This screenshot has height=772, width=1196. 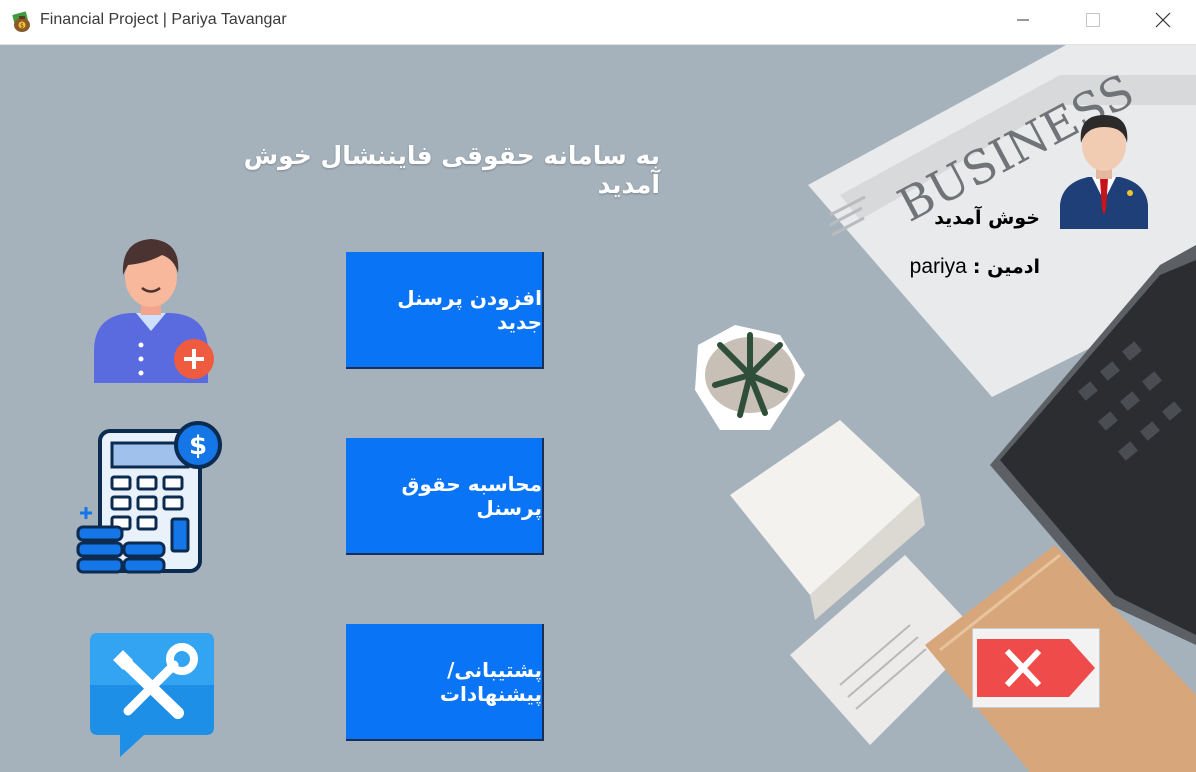 I want to click on exit-x-icon, so click(x=1036, y=668).